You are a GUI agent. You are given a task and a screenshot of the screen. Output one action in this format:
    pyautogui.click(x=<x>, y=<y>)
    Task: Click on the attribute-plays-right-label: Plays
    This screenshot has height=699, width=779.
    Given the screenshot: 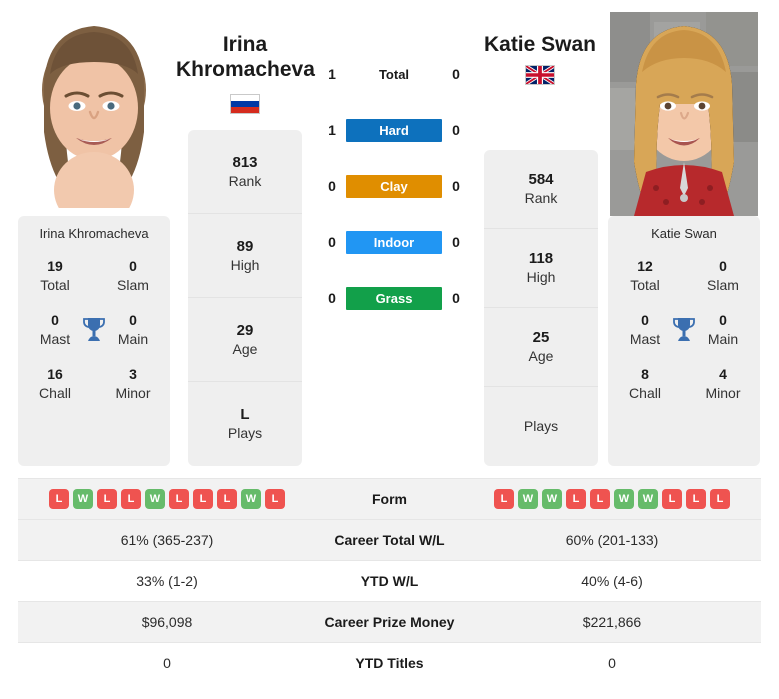 What is the action you would take?
    pyautogui.click(x=541, y=426)
    